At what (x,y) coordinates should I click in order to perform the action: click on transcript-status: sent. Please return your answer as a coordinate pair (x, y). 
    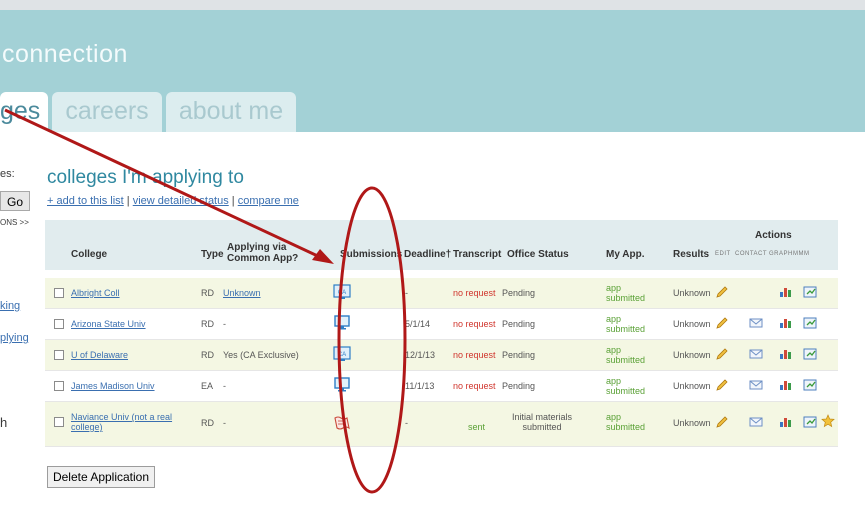
    Looking at the image, I should click on (477, 427).